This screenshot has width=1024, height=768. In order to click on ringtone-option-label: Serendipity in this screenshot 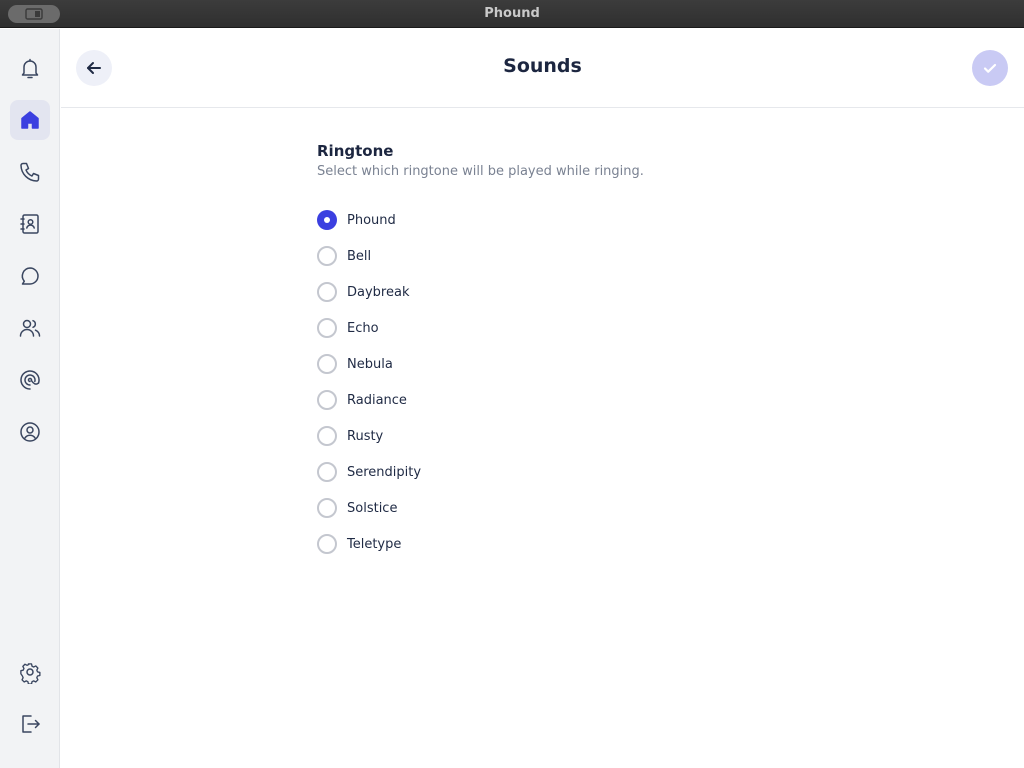, I will do `click(384, 472)`.